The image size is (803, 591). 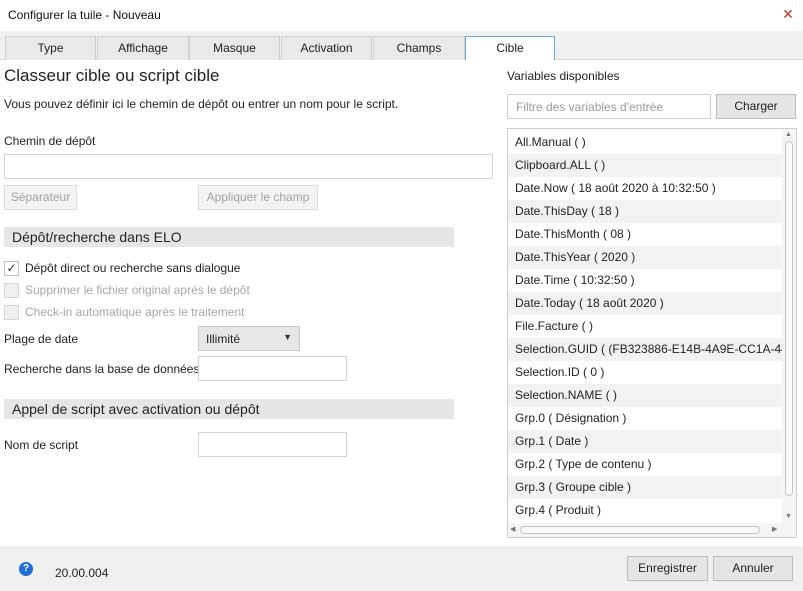 I want to click on separator-button: Séparateur, so click(x=40, y=197).